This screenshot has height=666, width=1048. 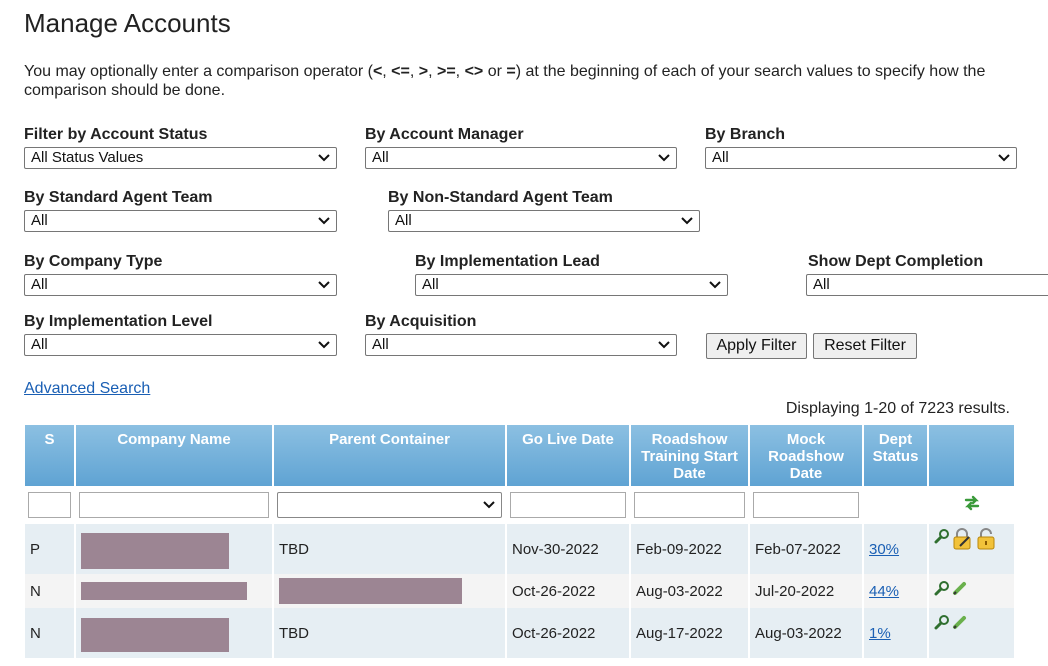 I want to click on roadshow-date-filter-input, so click(x=689, y=505).